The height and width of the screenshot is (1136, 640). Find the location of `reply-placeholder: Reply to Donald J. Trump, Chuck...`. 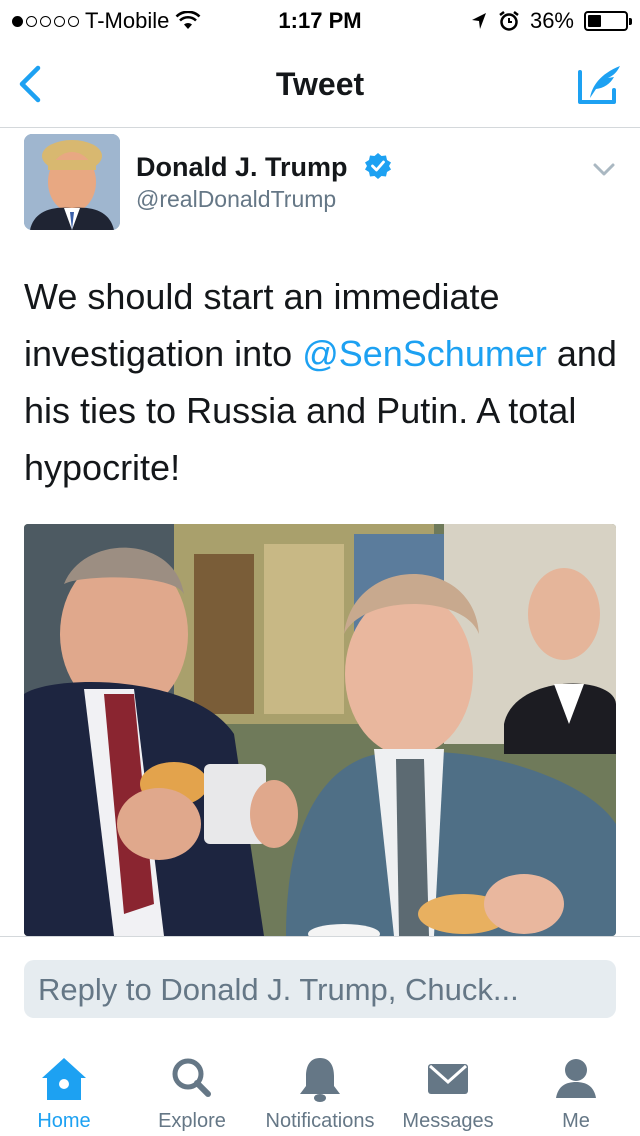

reply-placeholder: Reply to Donald J. Trump, Chuck... is located at coordinates (278, 989).